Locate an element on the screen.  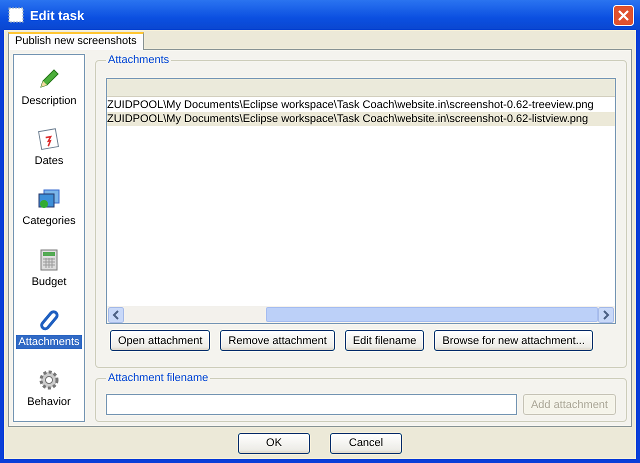
horizontal-scrollbar is located at coordinates (361, 314).